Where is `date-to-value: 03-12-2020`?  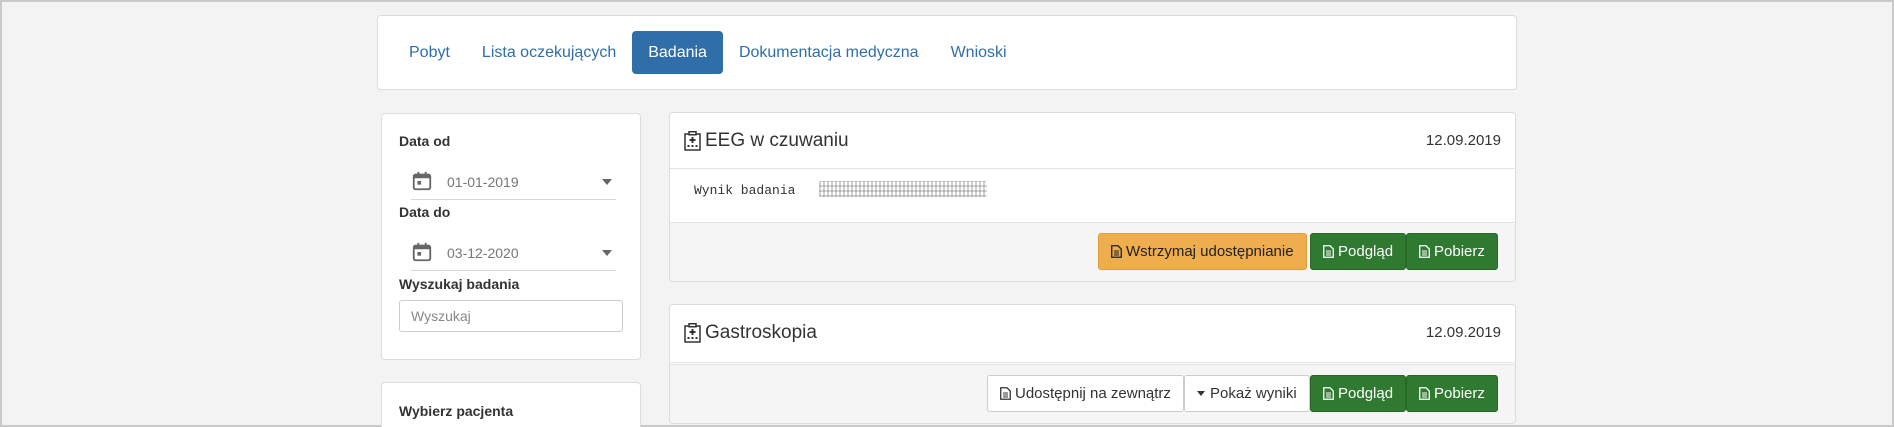
date-to-value: 03-12-2020 is located at coordinates (483, 253).